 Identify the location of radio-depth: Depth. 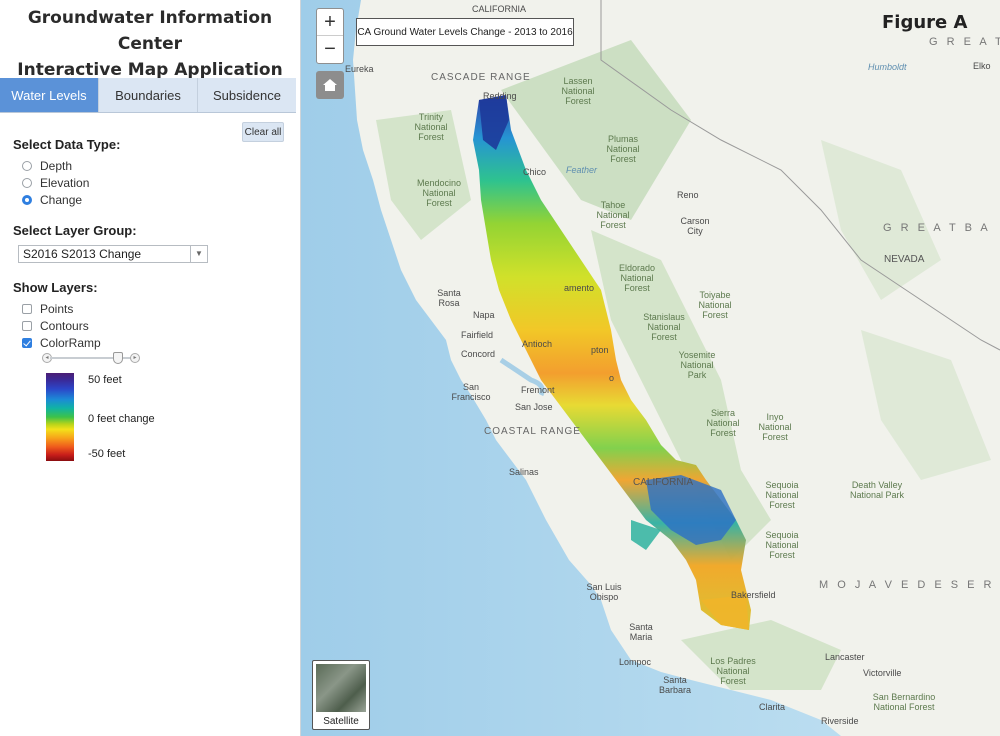
(47, 166).